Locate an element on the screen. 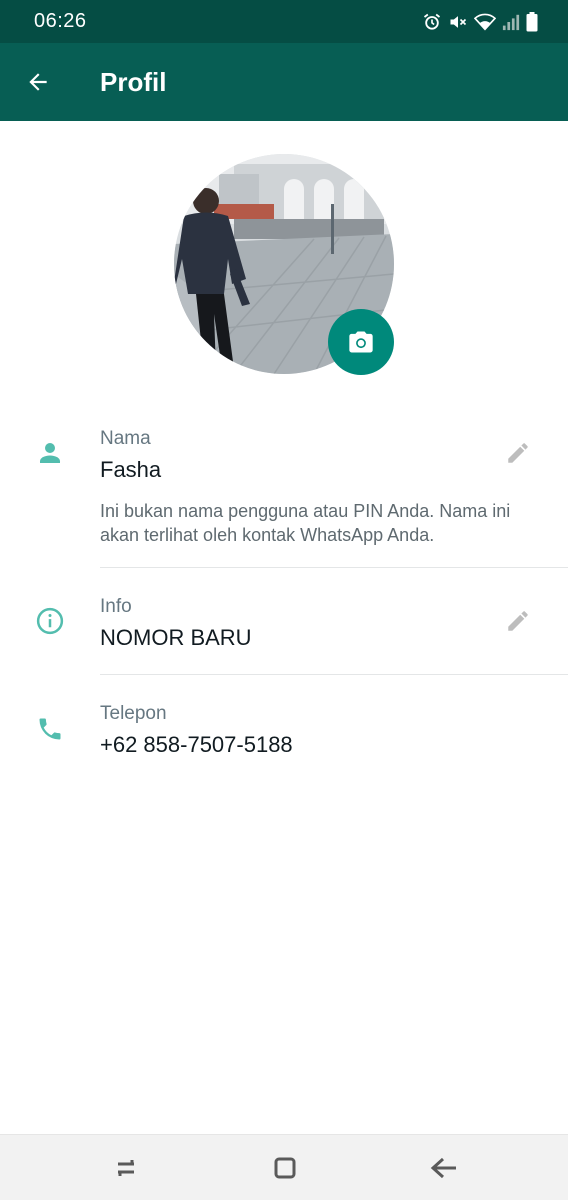 The height and width of the screenshot is (1200, 568). status-icons is located at coordinates (480, 22).